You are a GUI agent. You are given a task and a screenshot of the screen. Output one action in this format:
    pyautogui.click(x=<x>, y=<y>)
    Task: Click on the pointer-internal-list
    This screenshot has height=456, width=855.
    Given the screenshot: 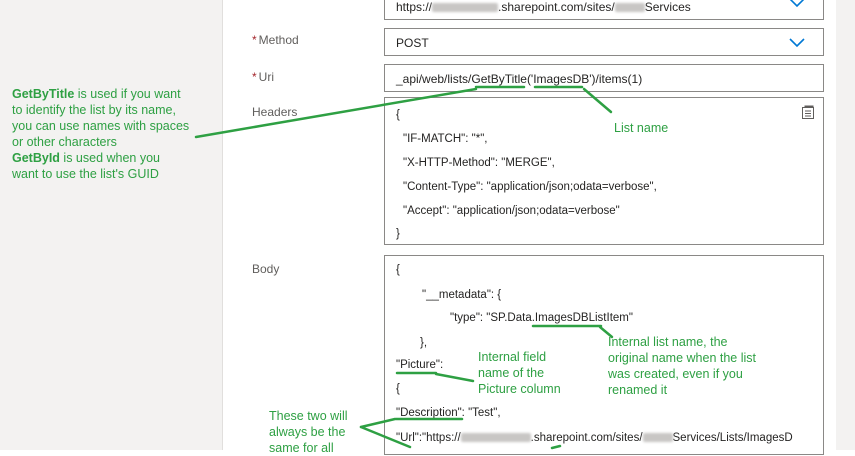 What is the action you would take?
    pyautogui.click(x=606, y=332)
    